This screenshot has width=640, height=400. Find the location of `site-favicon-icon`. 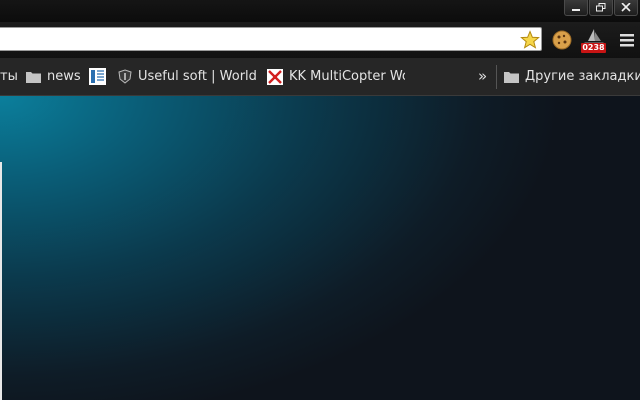

site-favicon-icon is located at coordinates (97, 76).